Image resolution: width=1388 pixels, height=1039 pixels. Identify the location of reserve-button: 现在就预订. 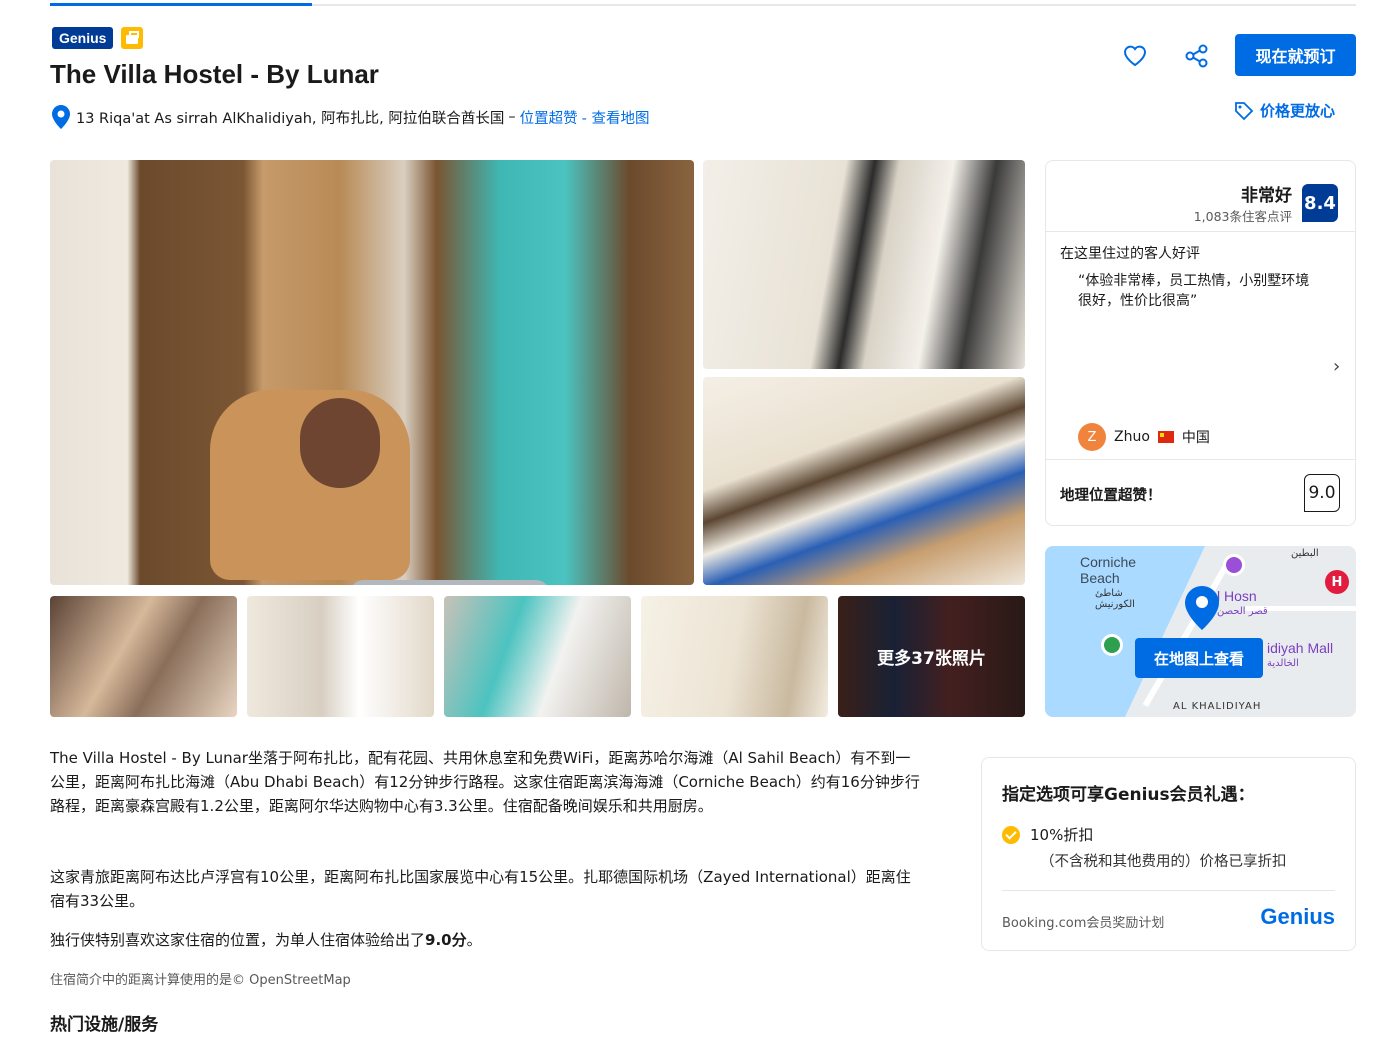
(1295, 55).